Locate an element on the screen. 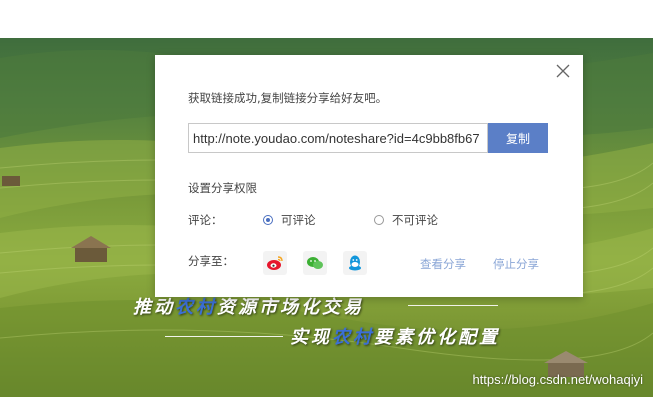  close-icon is located at coordinates (563, 71).